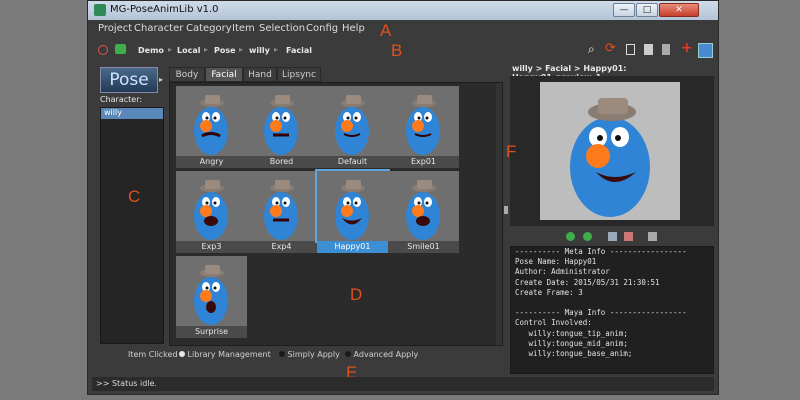 Image resolution: width=800 pixels, height=400 pixels. I want to click on pose-label: Exp01, so click(423, 162).